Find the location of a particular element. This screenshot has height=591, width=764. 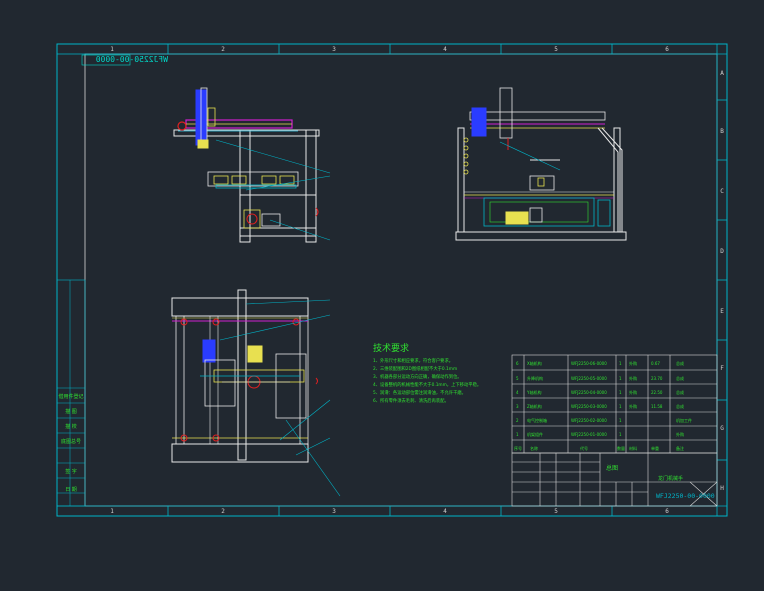

bom-cell: WFJ2250-02-0000 is located at coordinates (589, 420).